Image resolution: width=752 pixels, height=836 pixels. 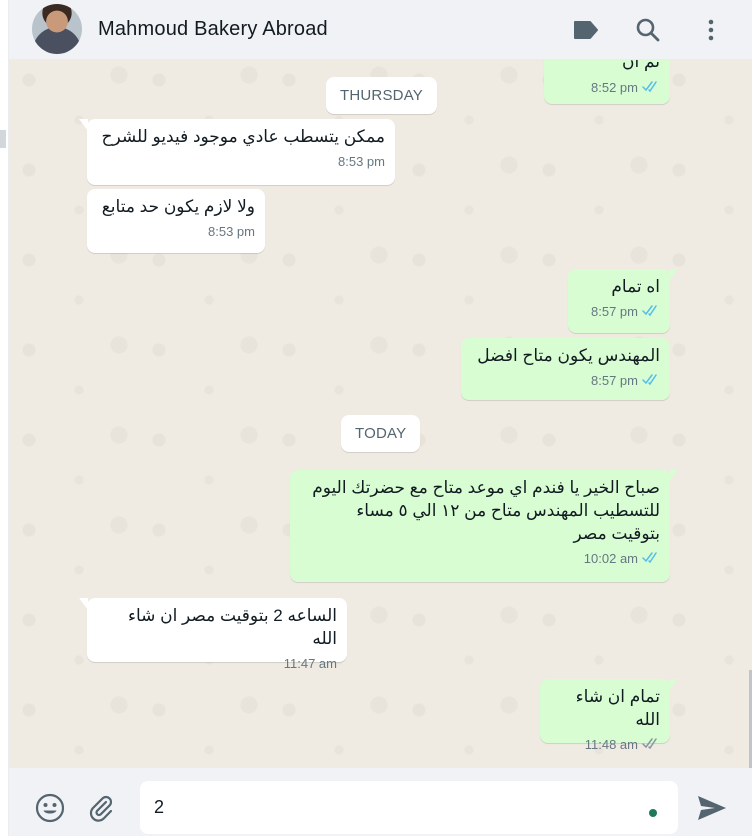 What do you see at coordinates (750, 414) in the screenshot?
I see `scrollbar` at bounding box center [750, 414].